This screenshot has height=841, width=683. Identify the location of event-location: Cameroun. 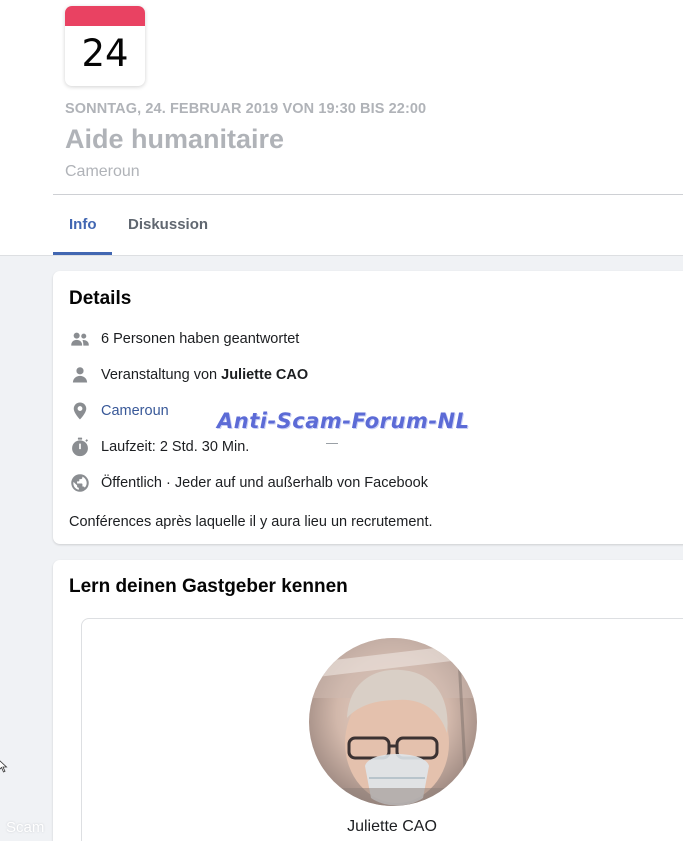
(102, 172).